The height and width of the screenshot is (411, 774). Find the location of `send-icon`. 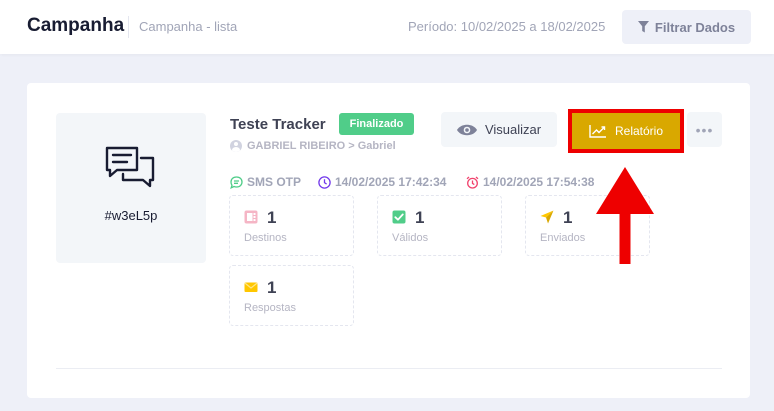

send-icon is located at coordinates (547, 217).